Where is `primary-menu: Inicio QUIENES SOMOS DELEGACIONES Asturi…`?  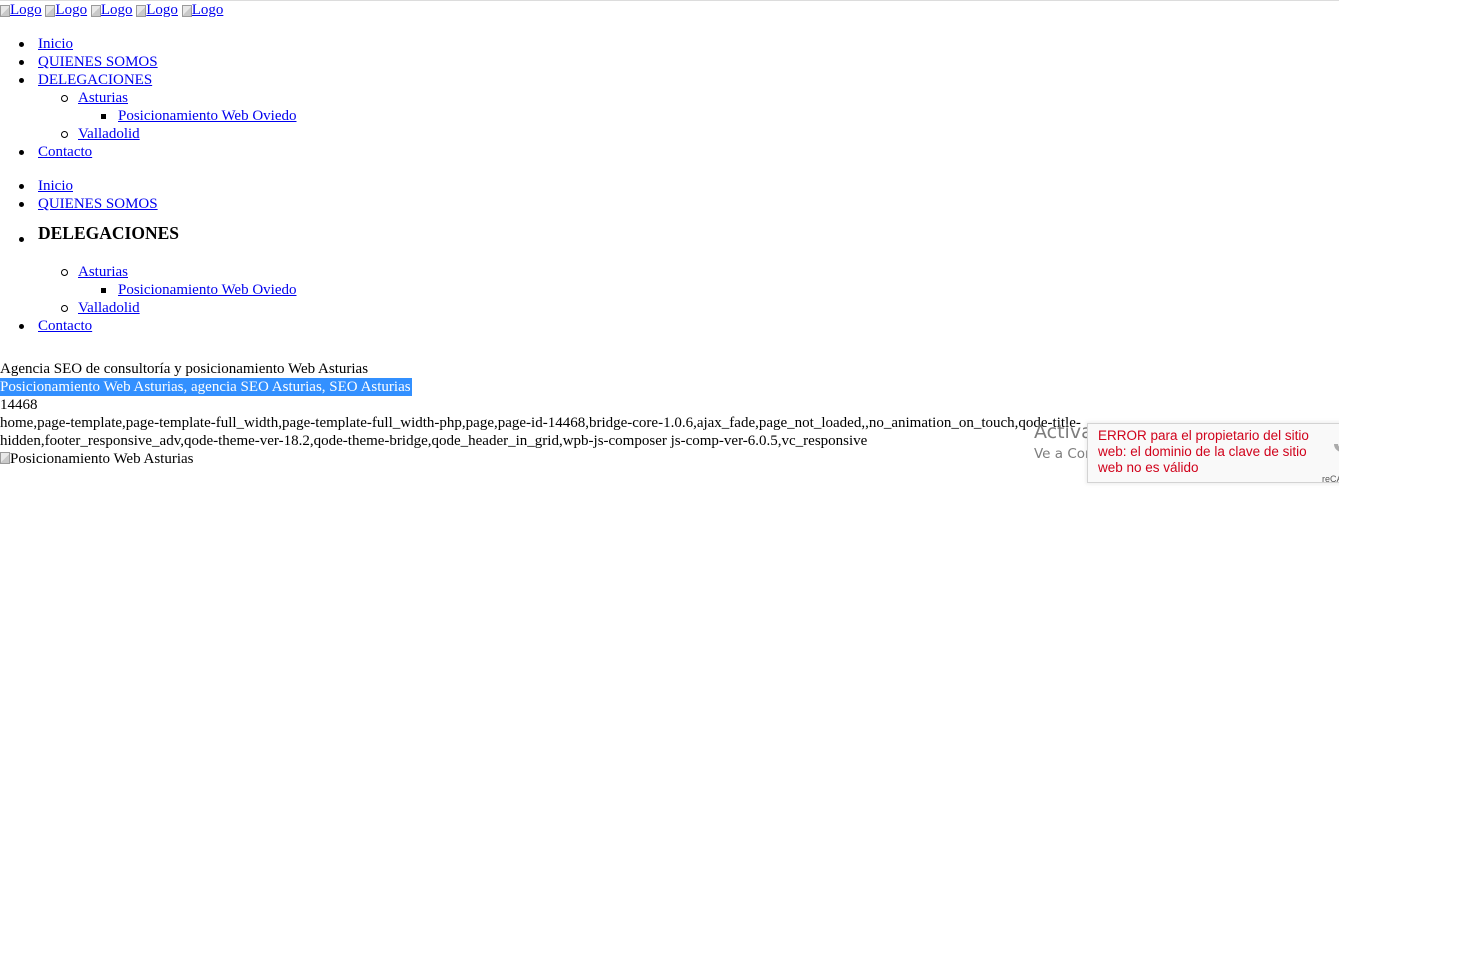 primary-menu: Inicio QUIENES SOMOS DELEGACIONES Asturi… is located at coordinates (148, 98).